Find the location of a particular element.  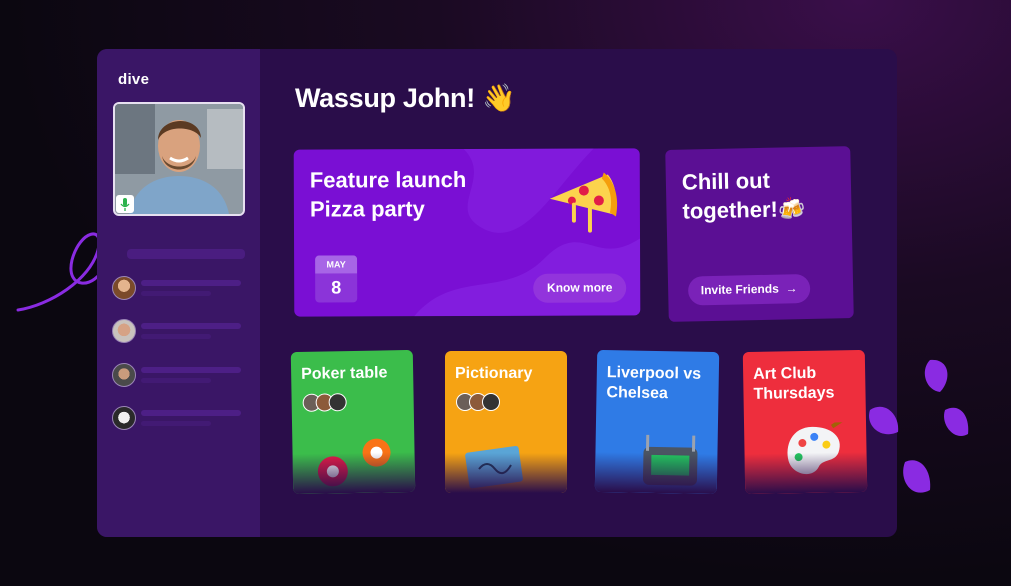

pizza-icon is located at coordinates (583, 202).